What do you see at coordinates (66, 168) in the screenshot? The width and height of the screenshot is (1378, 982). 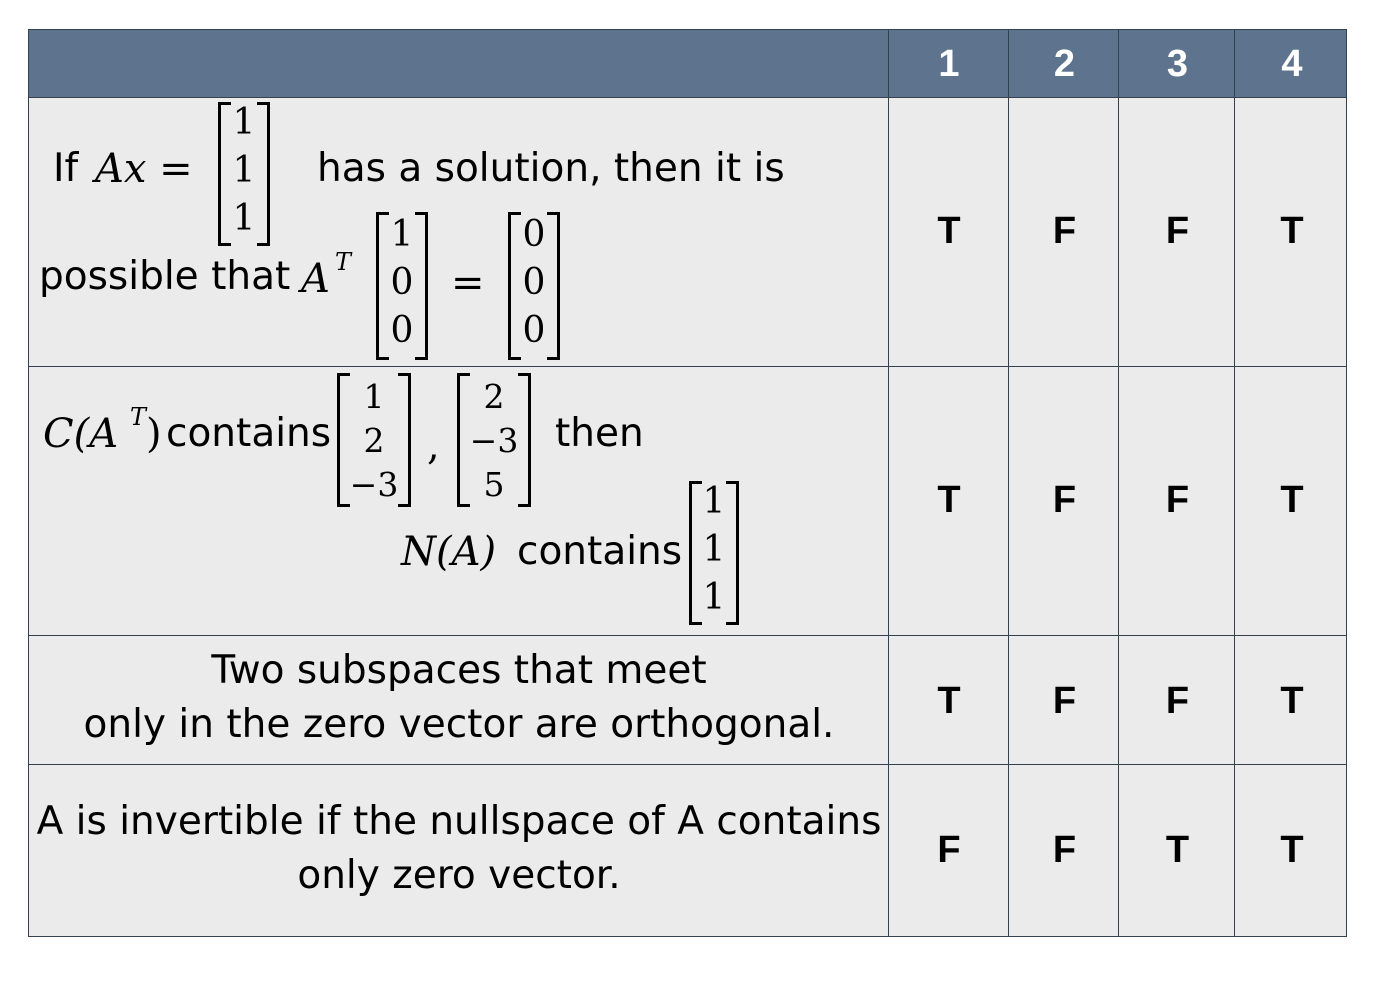 I see `statement-text: If` at bounding box center [66, 168].